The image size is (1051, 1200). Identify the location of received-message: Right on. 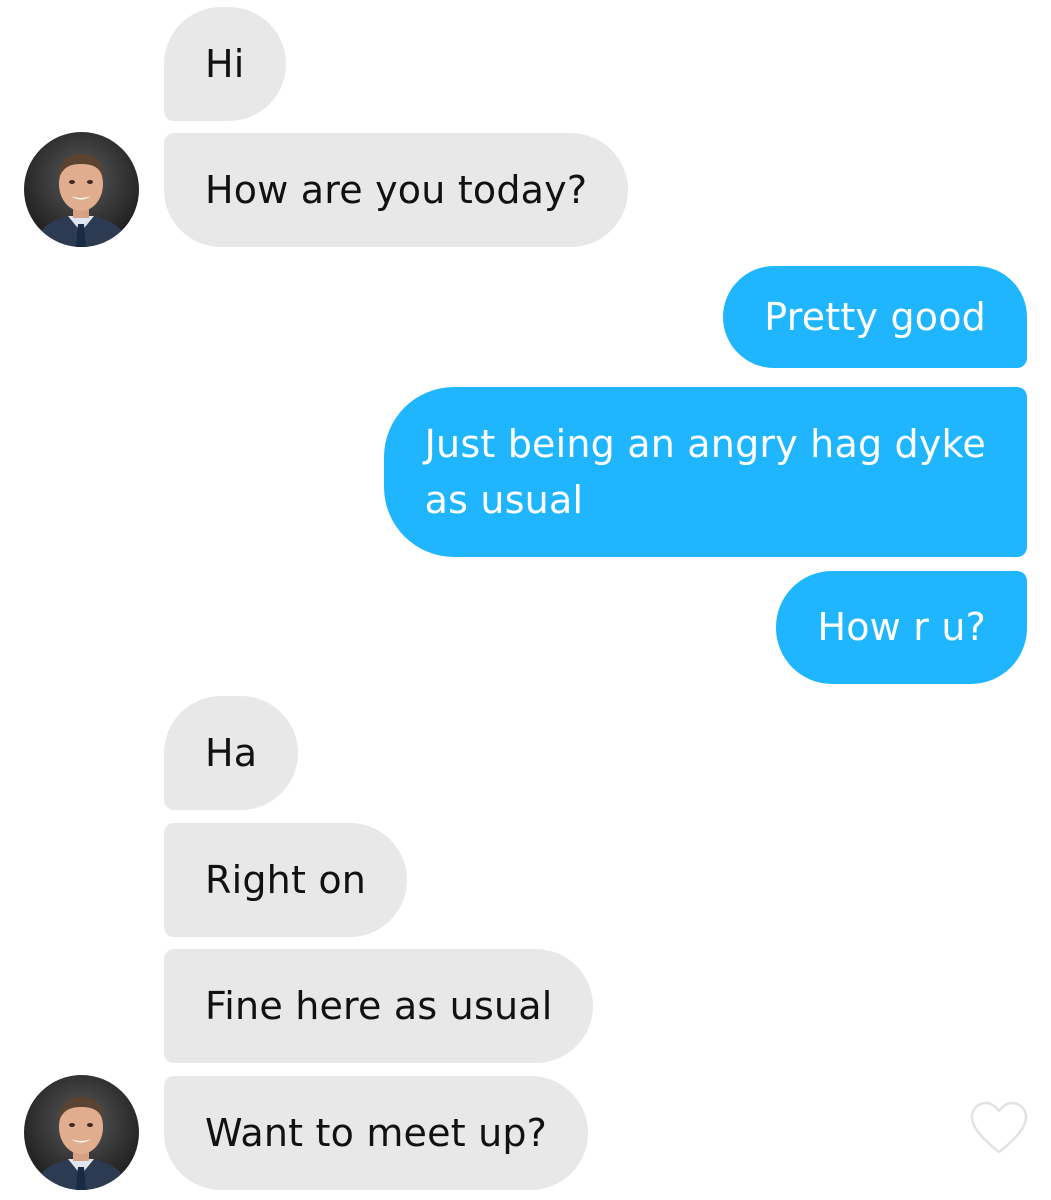
(286, 880).